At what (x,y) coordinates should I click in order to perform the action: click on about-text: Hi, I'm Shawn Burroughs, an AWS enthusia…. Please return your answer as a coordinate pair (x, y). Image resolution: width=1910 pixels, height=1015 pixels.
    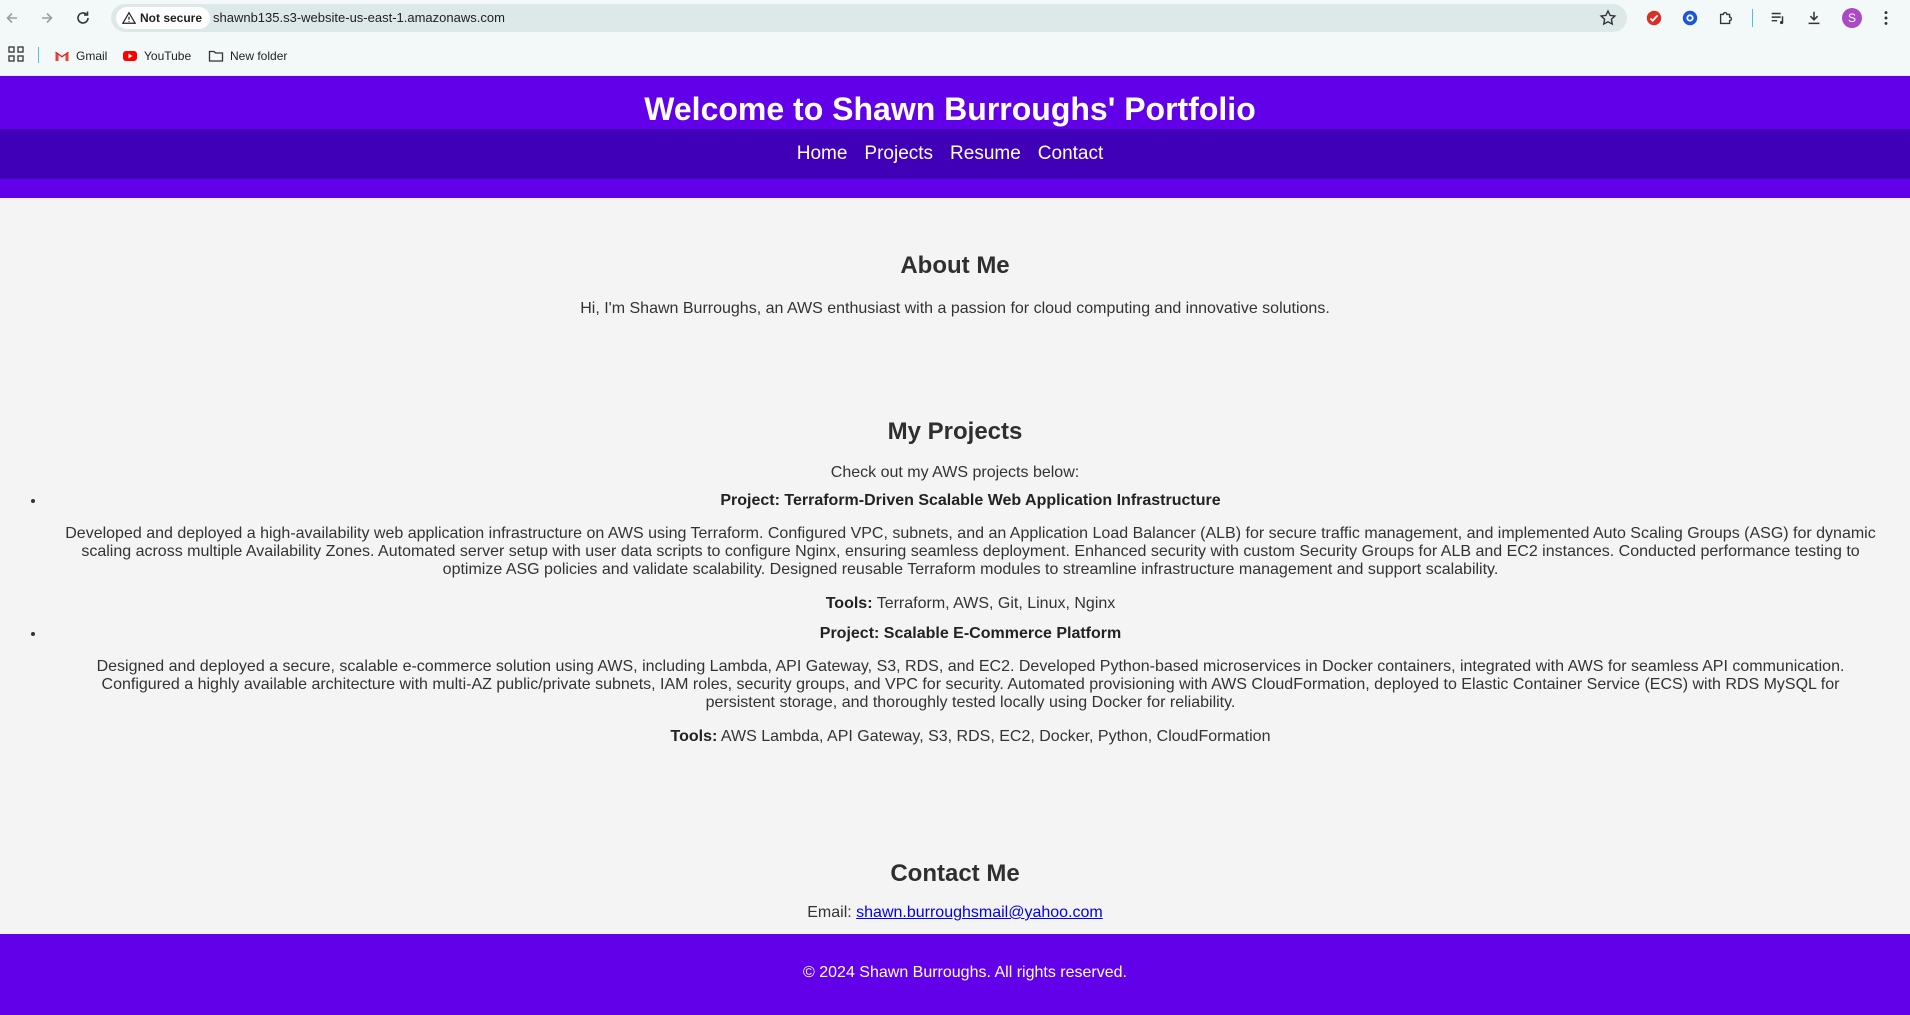
    Looking at the image, I should click on (955, 308).